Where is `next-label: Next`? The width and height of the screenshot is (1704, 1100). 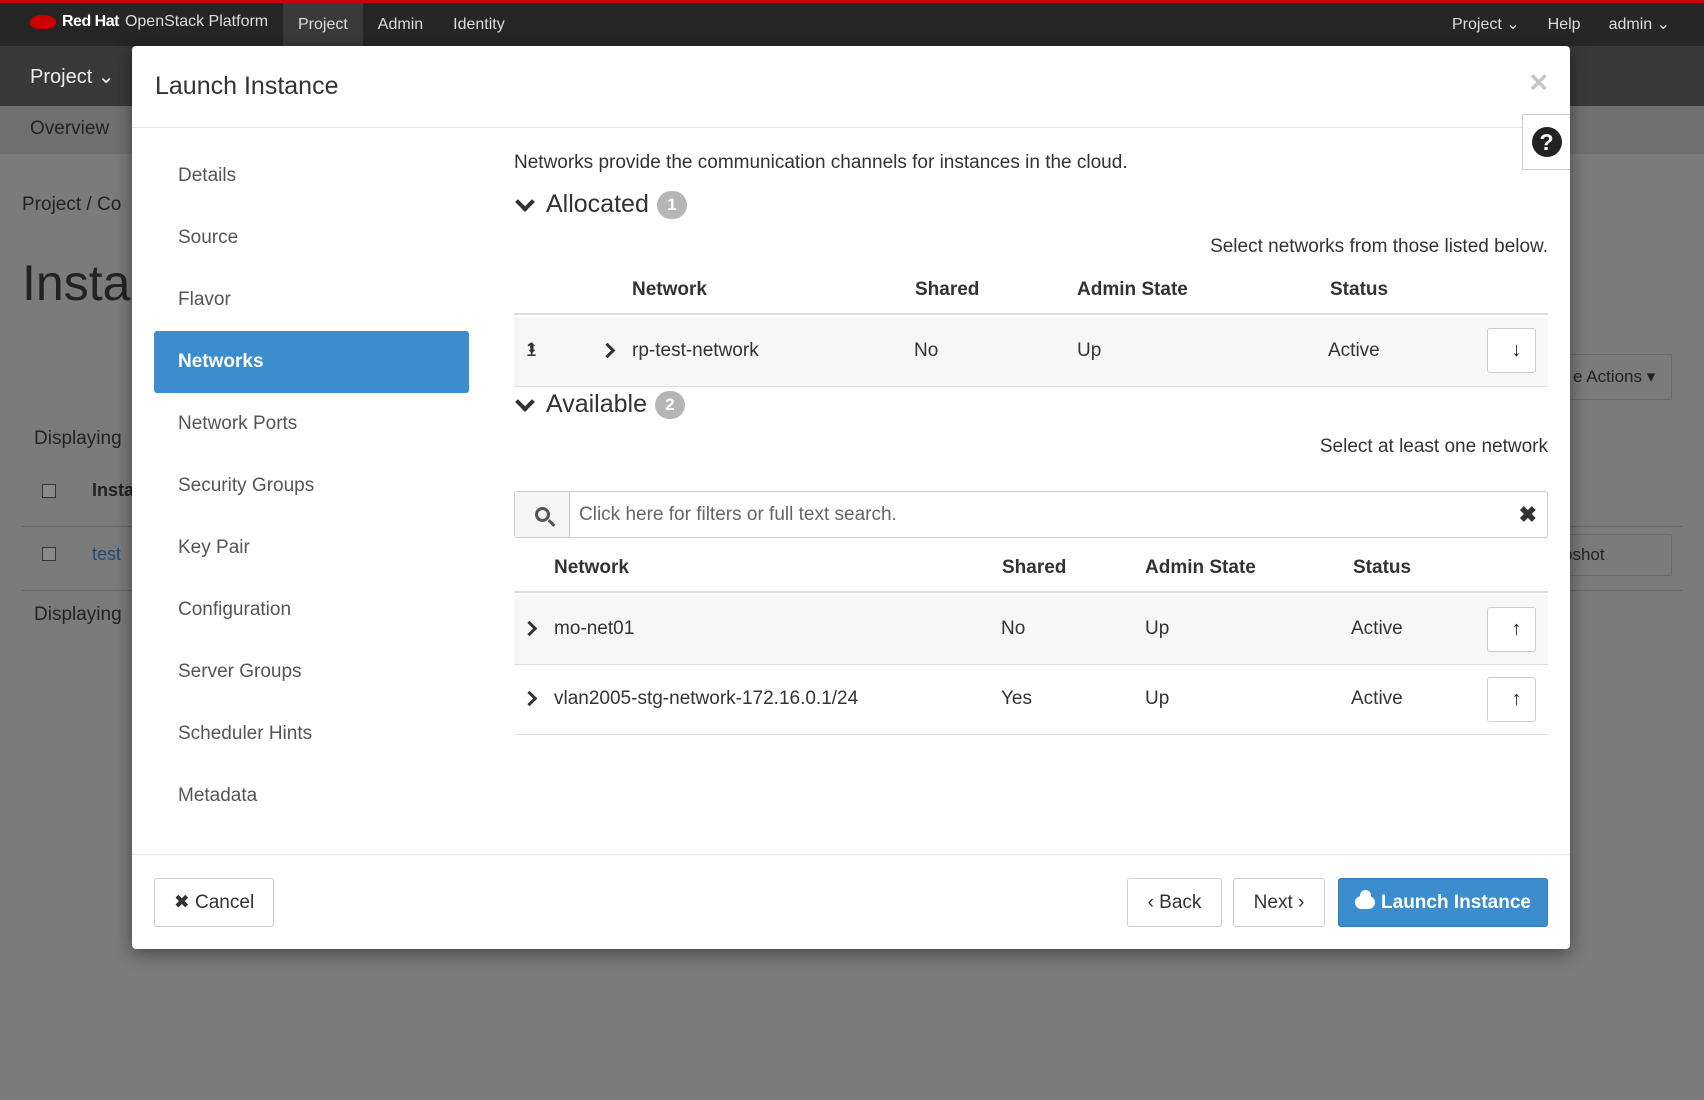
next-label: Next is located at coordinates (1273, 902).